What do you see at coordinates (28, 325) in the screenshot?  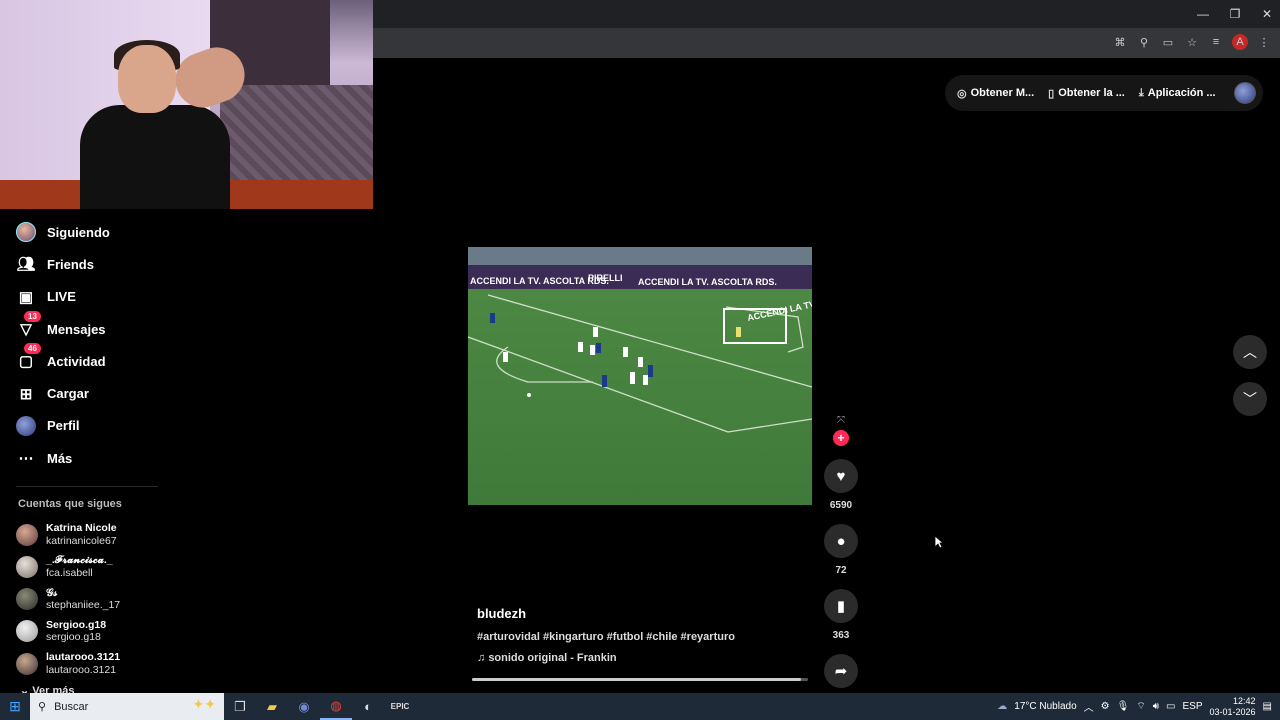 I see `messages-icon: ▽ 13` at bounding box center [28, 325].